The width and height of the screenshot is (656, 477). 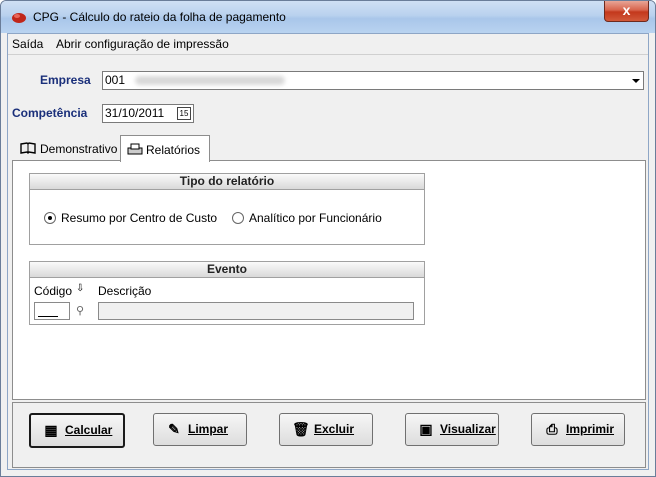 I want to click on chevron-down-icon, so click(x=635, y=80).